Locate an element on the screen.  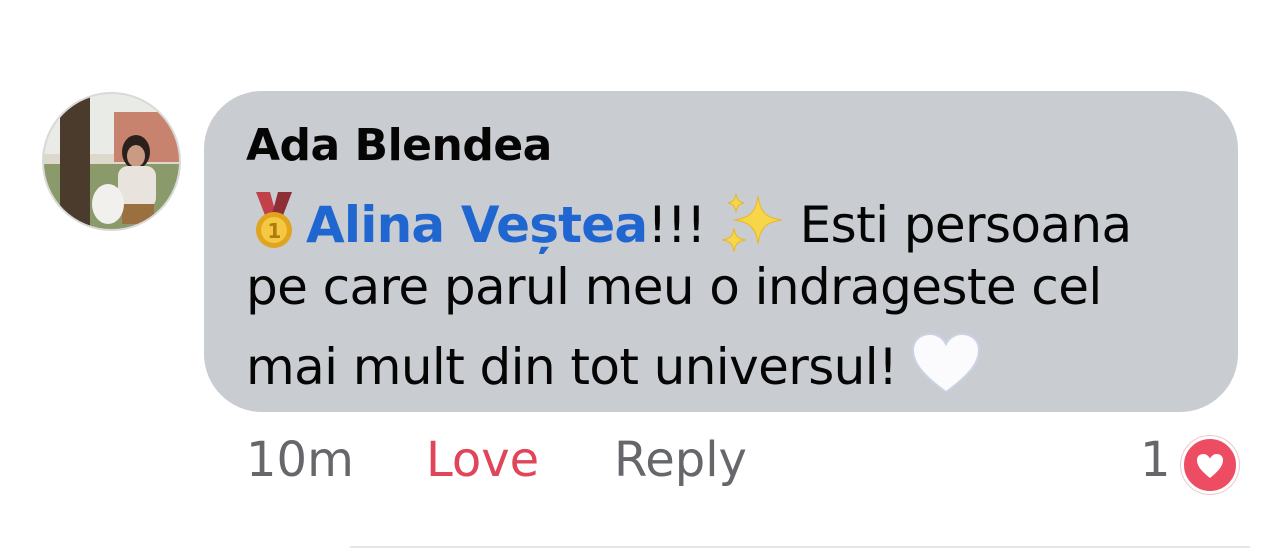
avatar-photo is located at coordinates (111, 161).